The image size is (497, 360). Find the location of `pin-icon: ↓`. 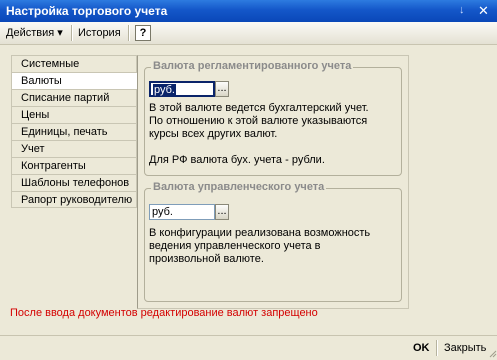

pin-icon: ↓ is located at coordinates (462, 10).